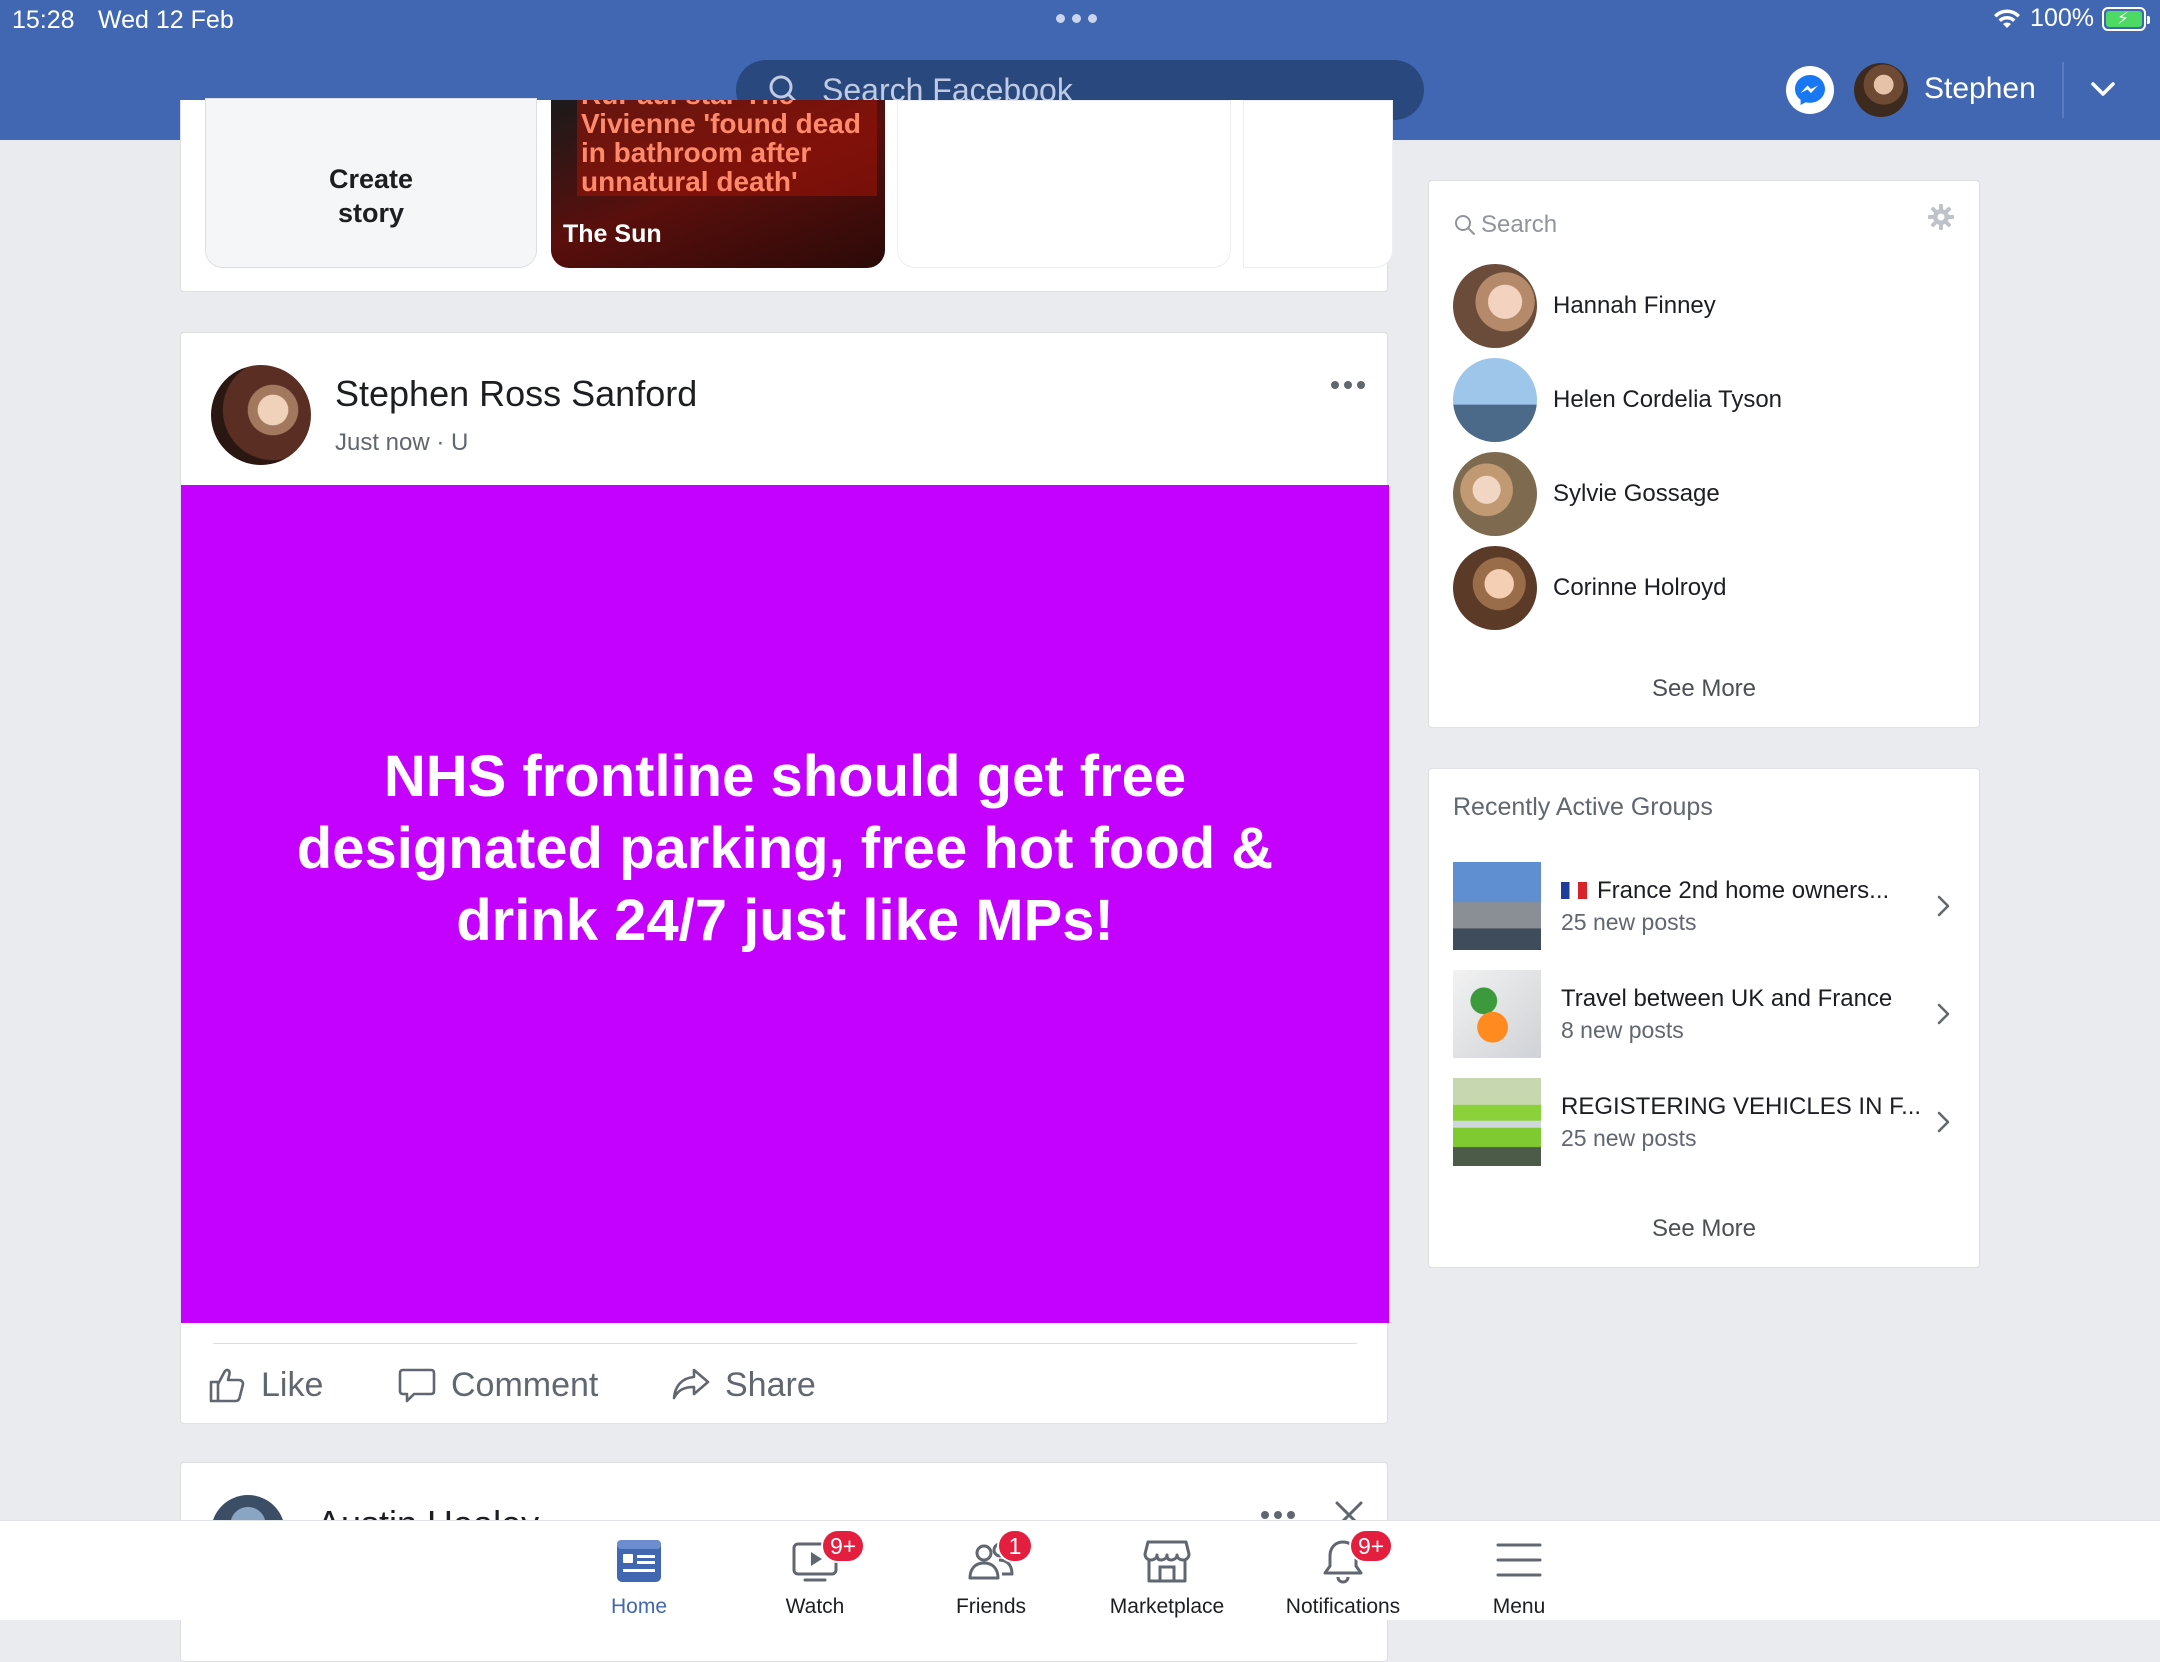  I want to click on contacts-search-placeholder: Search, so click(1519, 224).